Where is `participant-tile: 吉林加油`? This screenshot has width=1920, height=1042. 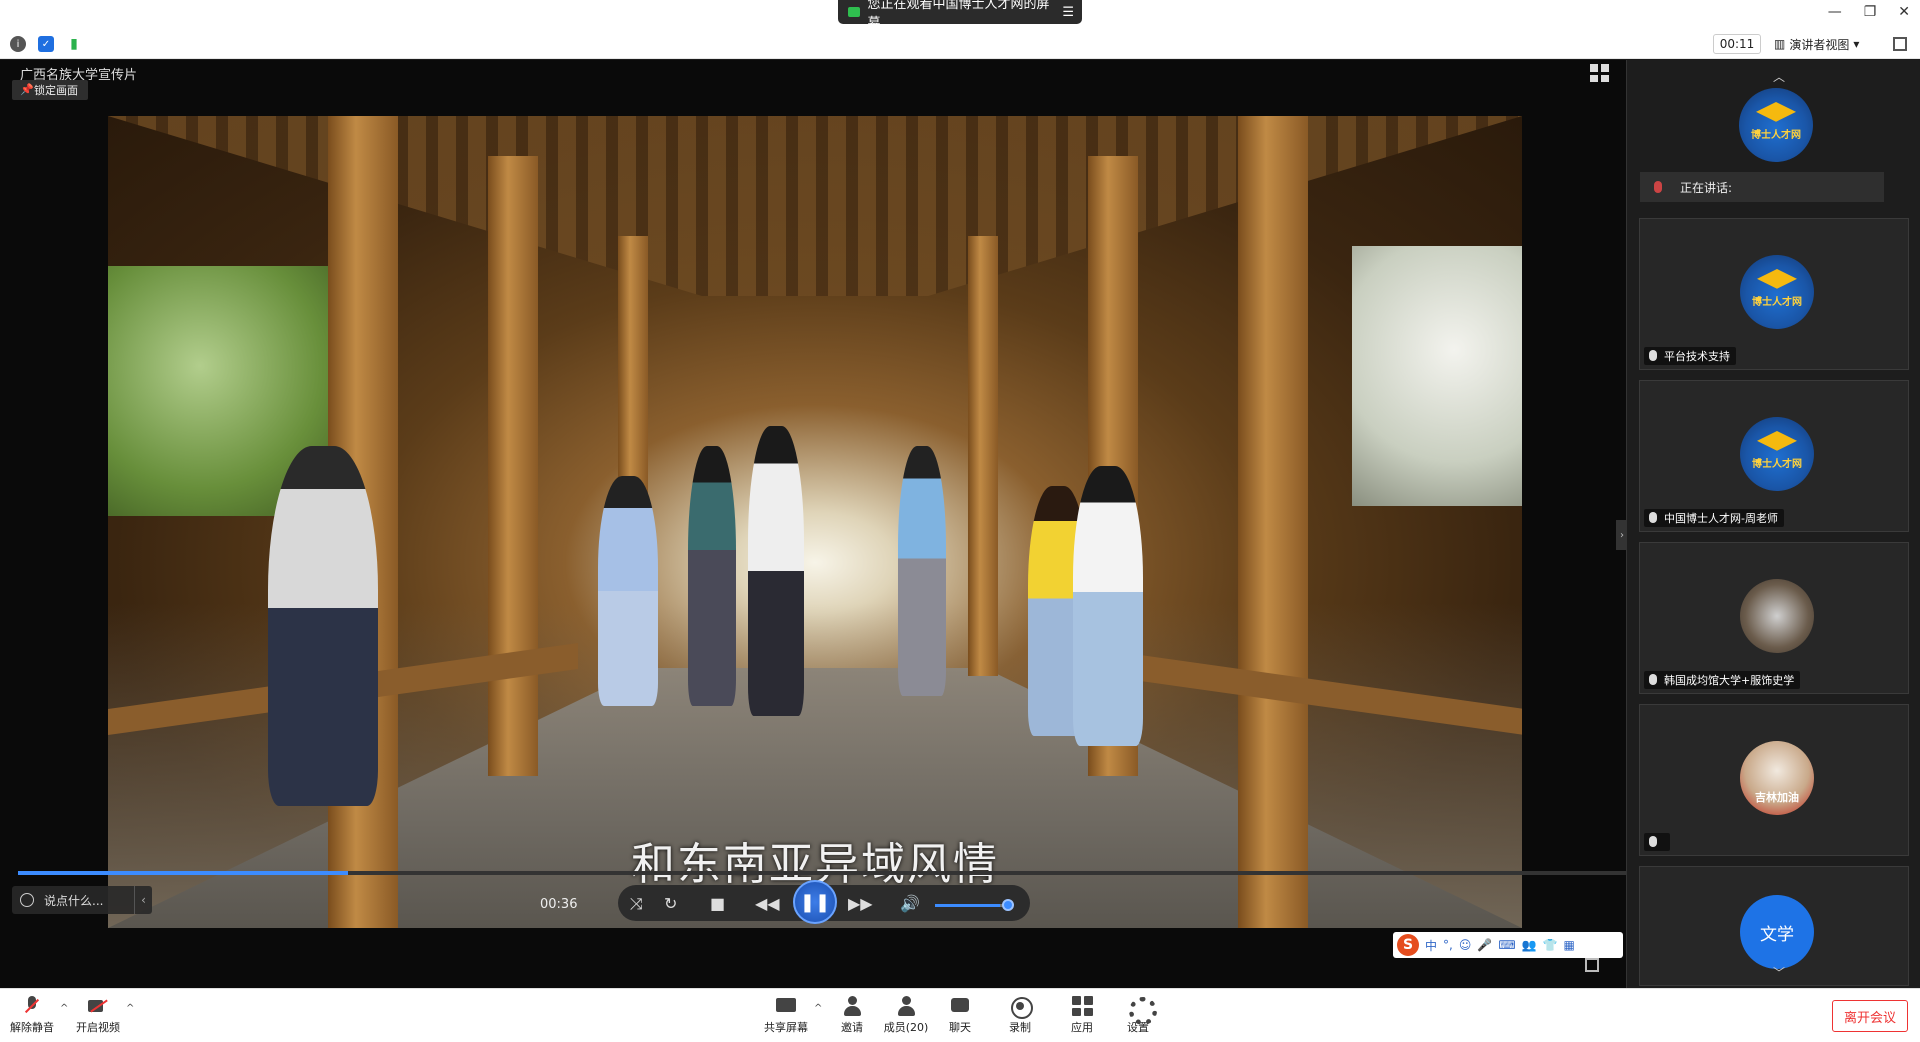
participant-tile: 吉林加油 is located at coordinates (1774, 780).